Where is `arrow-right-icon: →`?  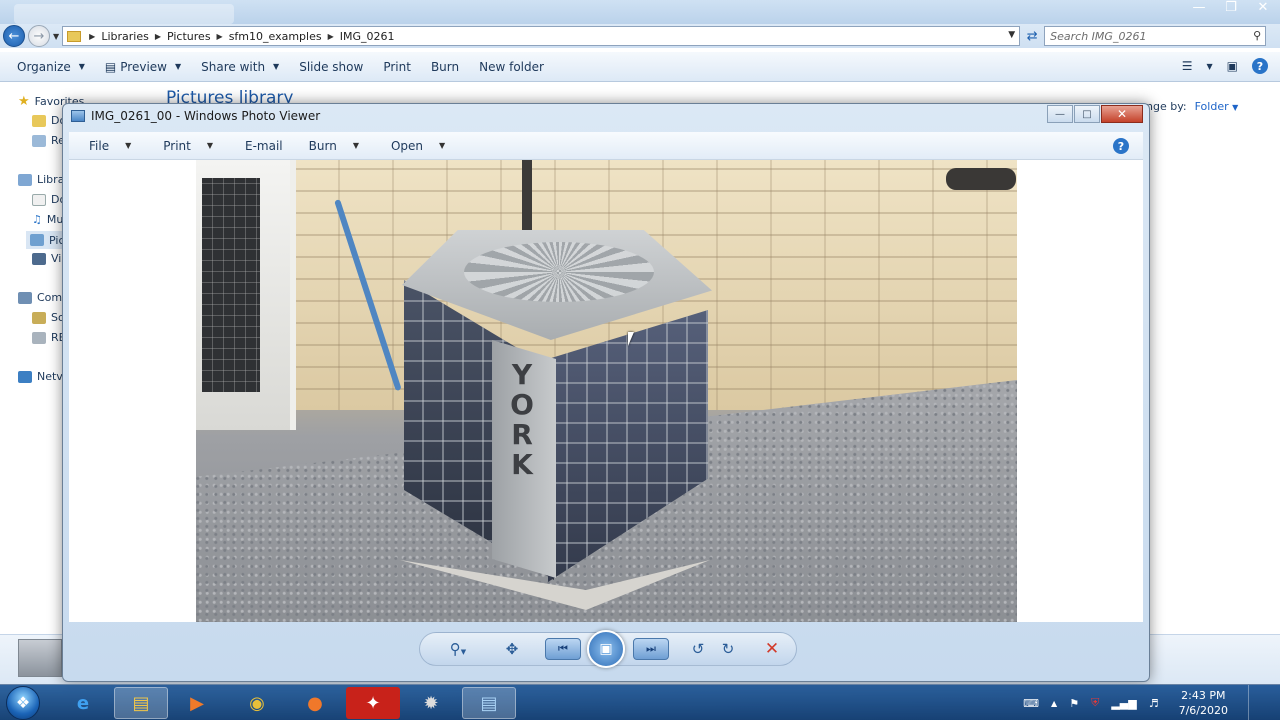
arrow-right-icon: → is located at coordinates (39, 36).